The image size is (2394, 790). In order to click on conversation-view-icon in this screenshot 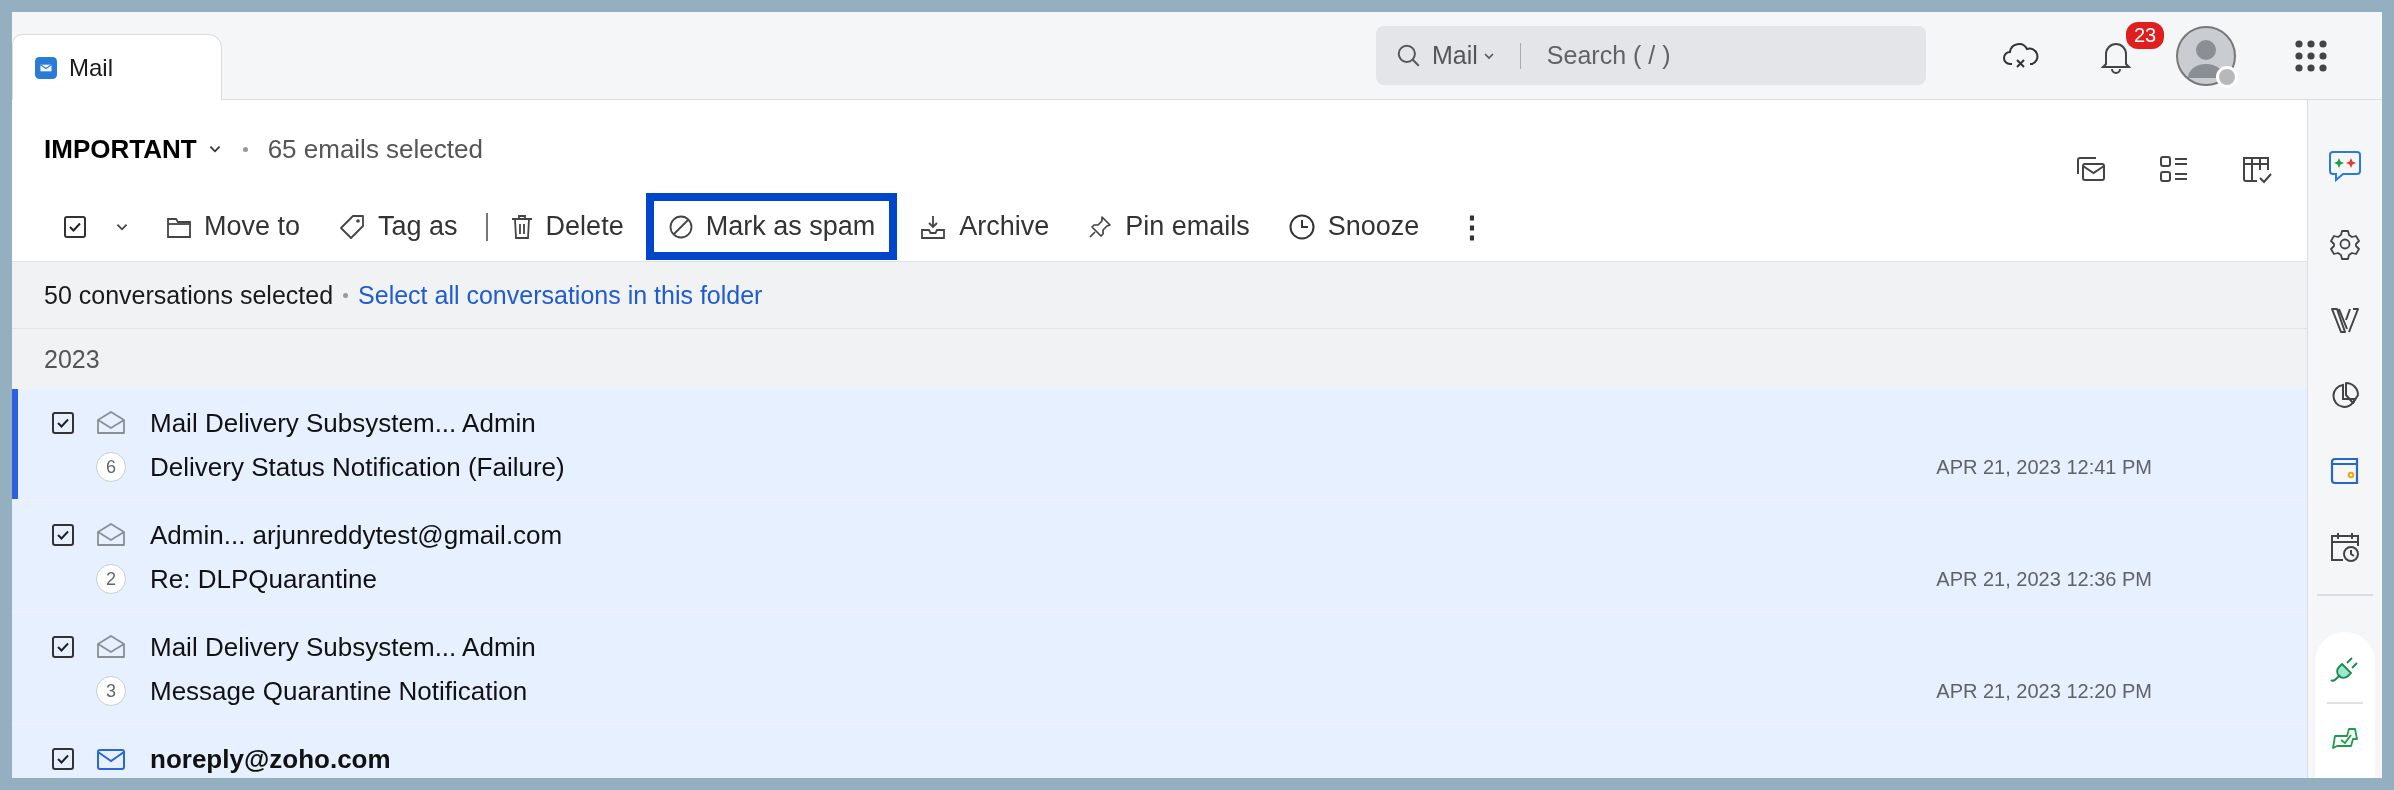, I will do `click(2091, 169)`.